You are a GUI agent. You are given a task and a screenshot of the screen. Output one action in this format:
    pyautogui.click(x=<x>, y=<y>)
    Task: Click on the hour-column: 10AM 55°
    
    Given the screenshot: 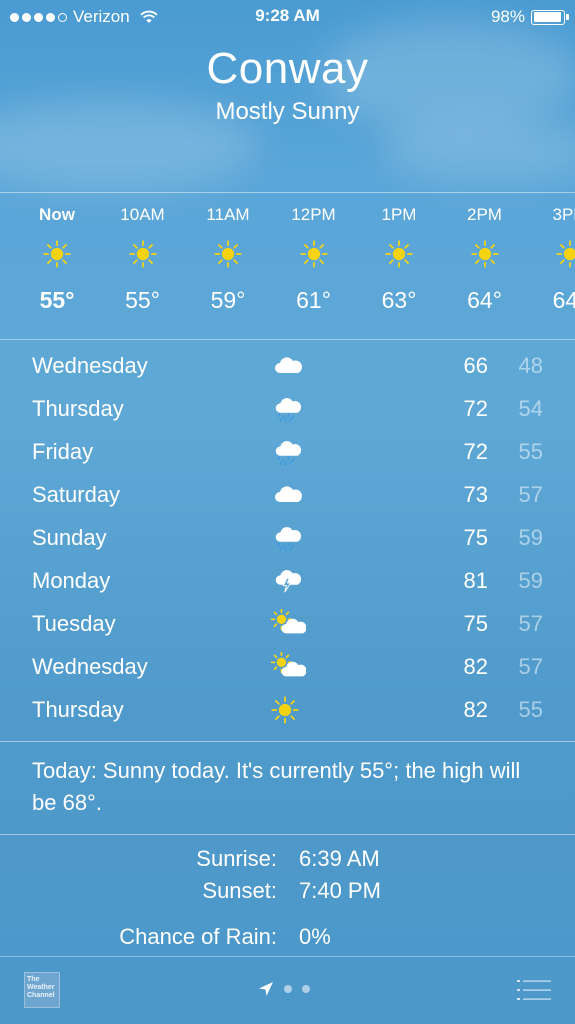 What is the action you would take?
    pyautogui.click(x=143, y=253)
    